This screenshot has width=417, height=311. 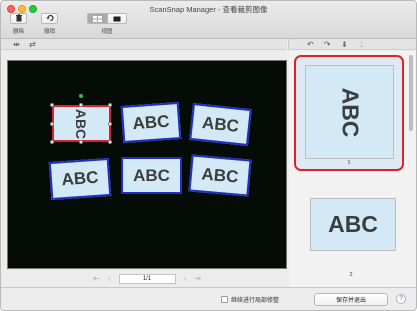 I want to click on bottom-bar: 继续进行局部修整 保存并退出 ?, so click(x=208, y=298).